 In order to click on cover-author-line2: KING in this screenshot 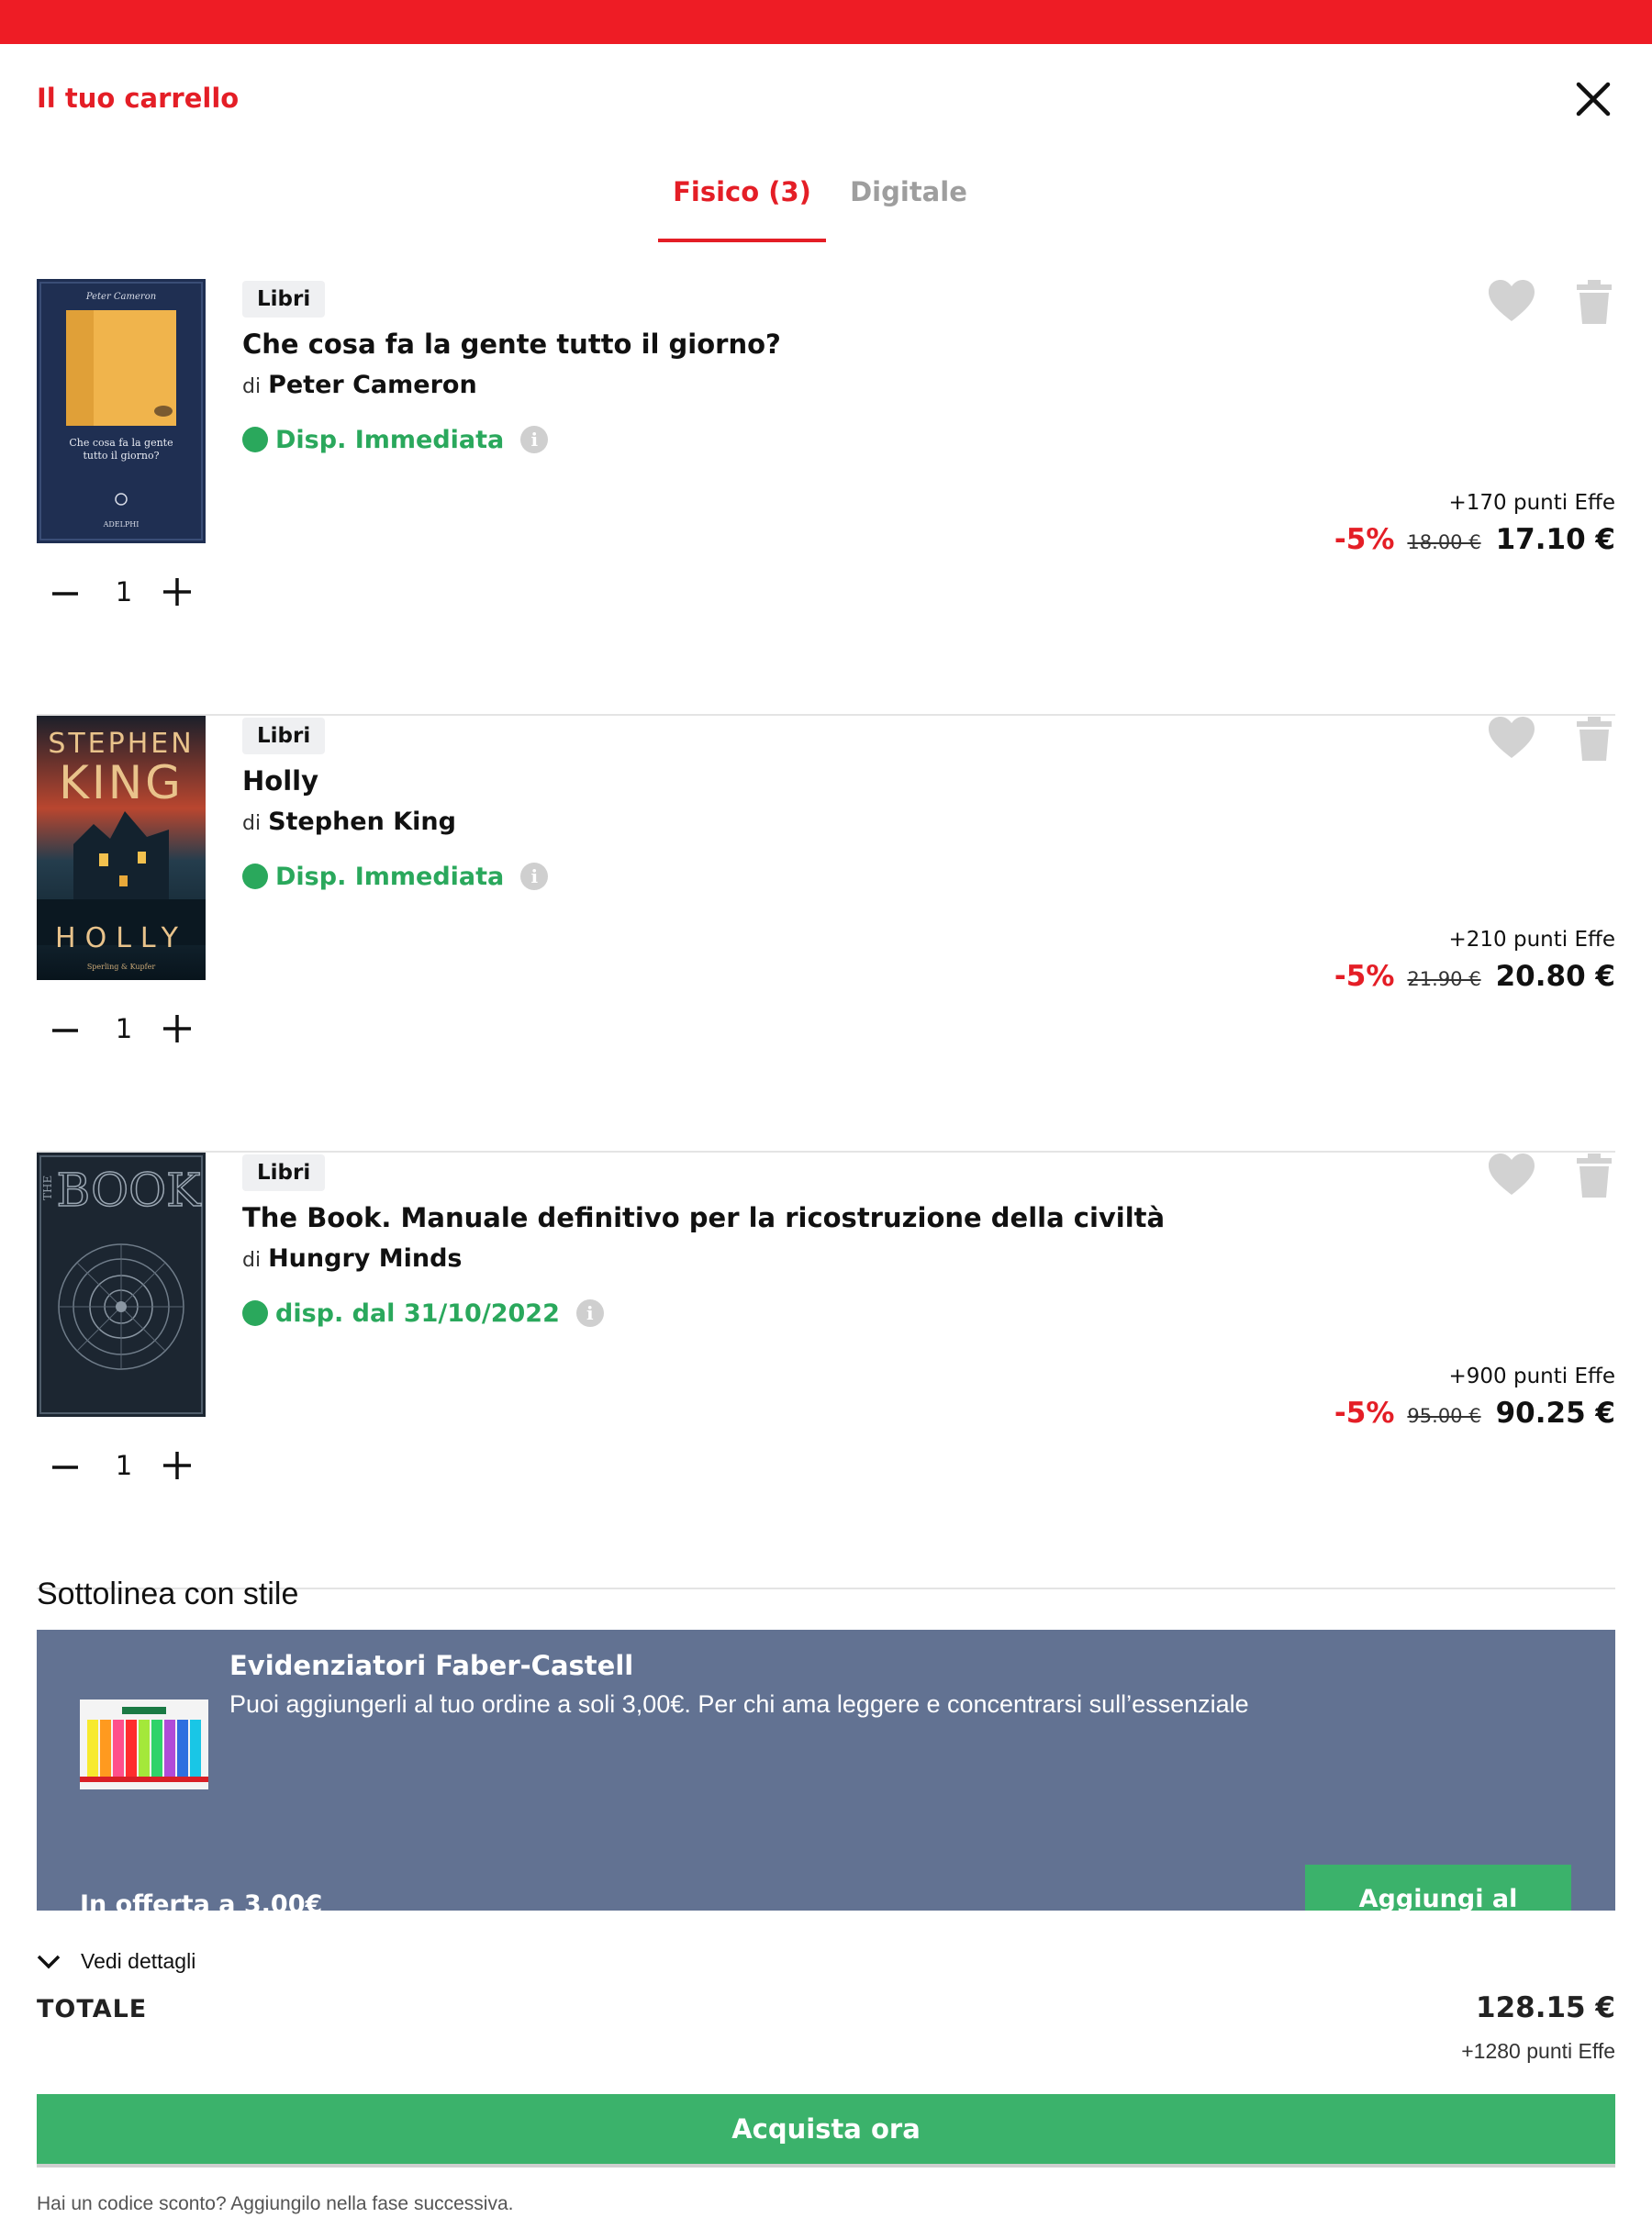, I will do `click(121, 783)`.